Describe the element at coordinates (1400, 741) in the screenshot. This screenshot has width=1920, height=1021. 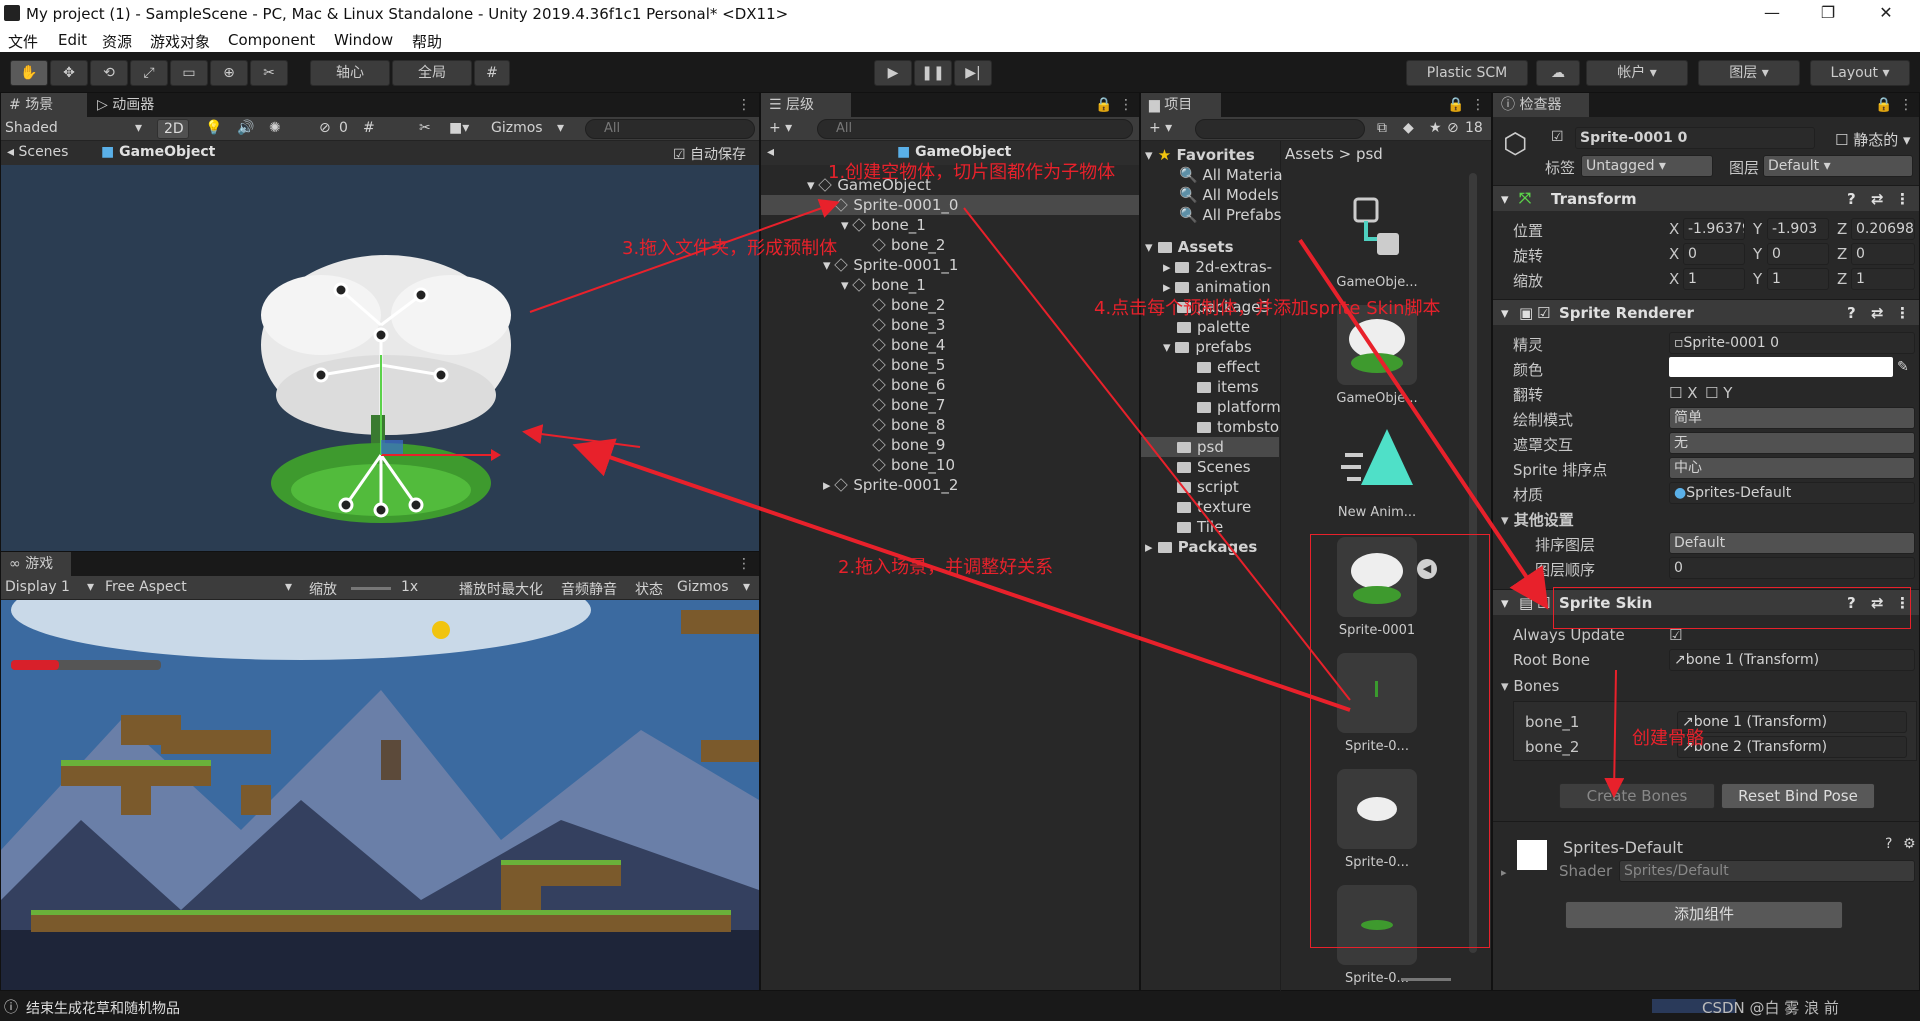
I see `highlight-box` at that location.